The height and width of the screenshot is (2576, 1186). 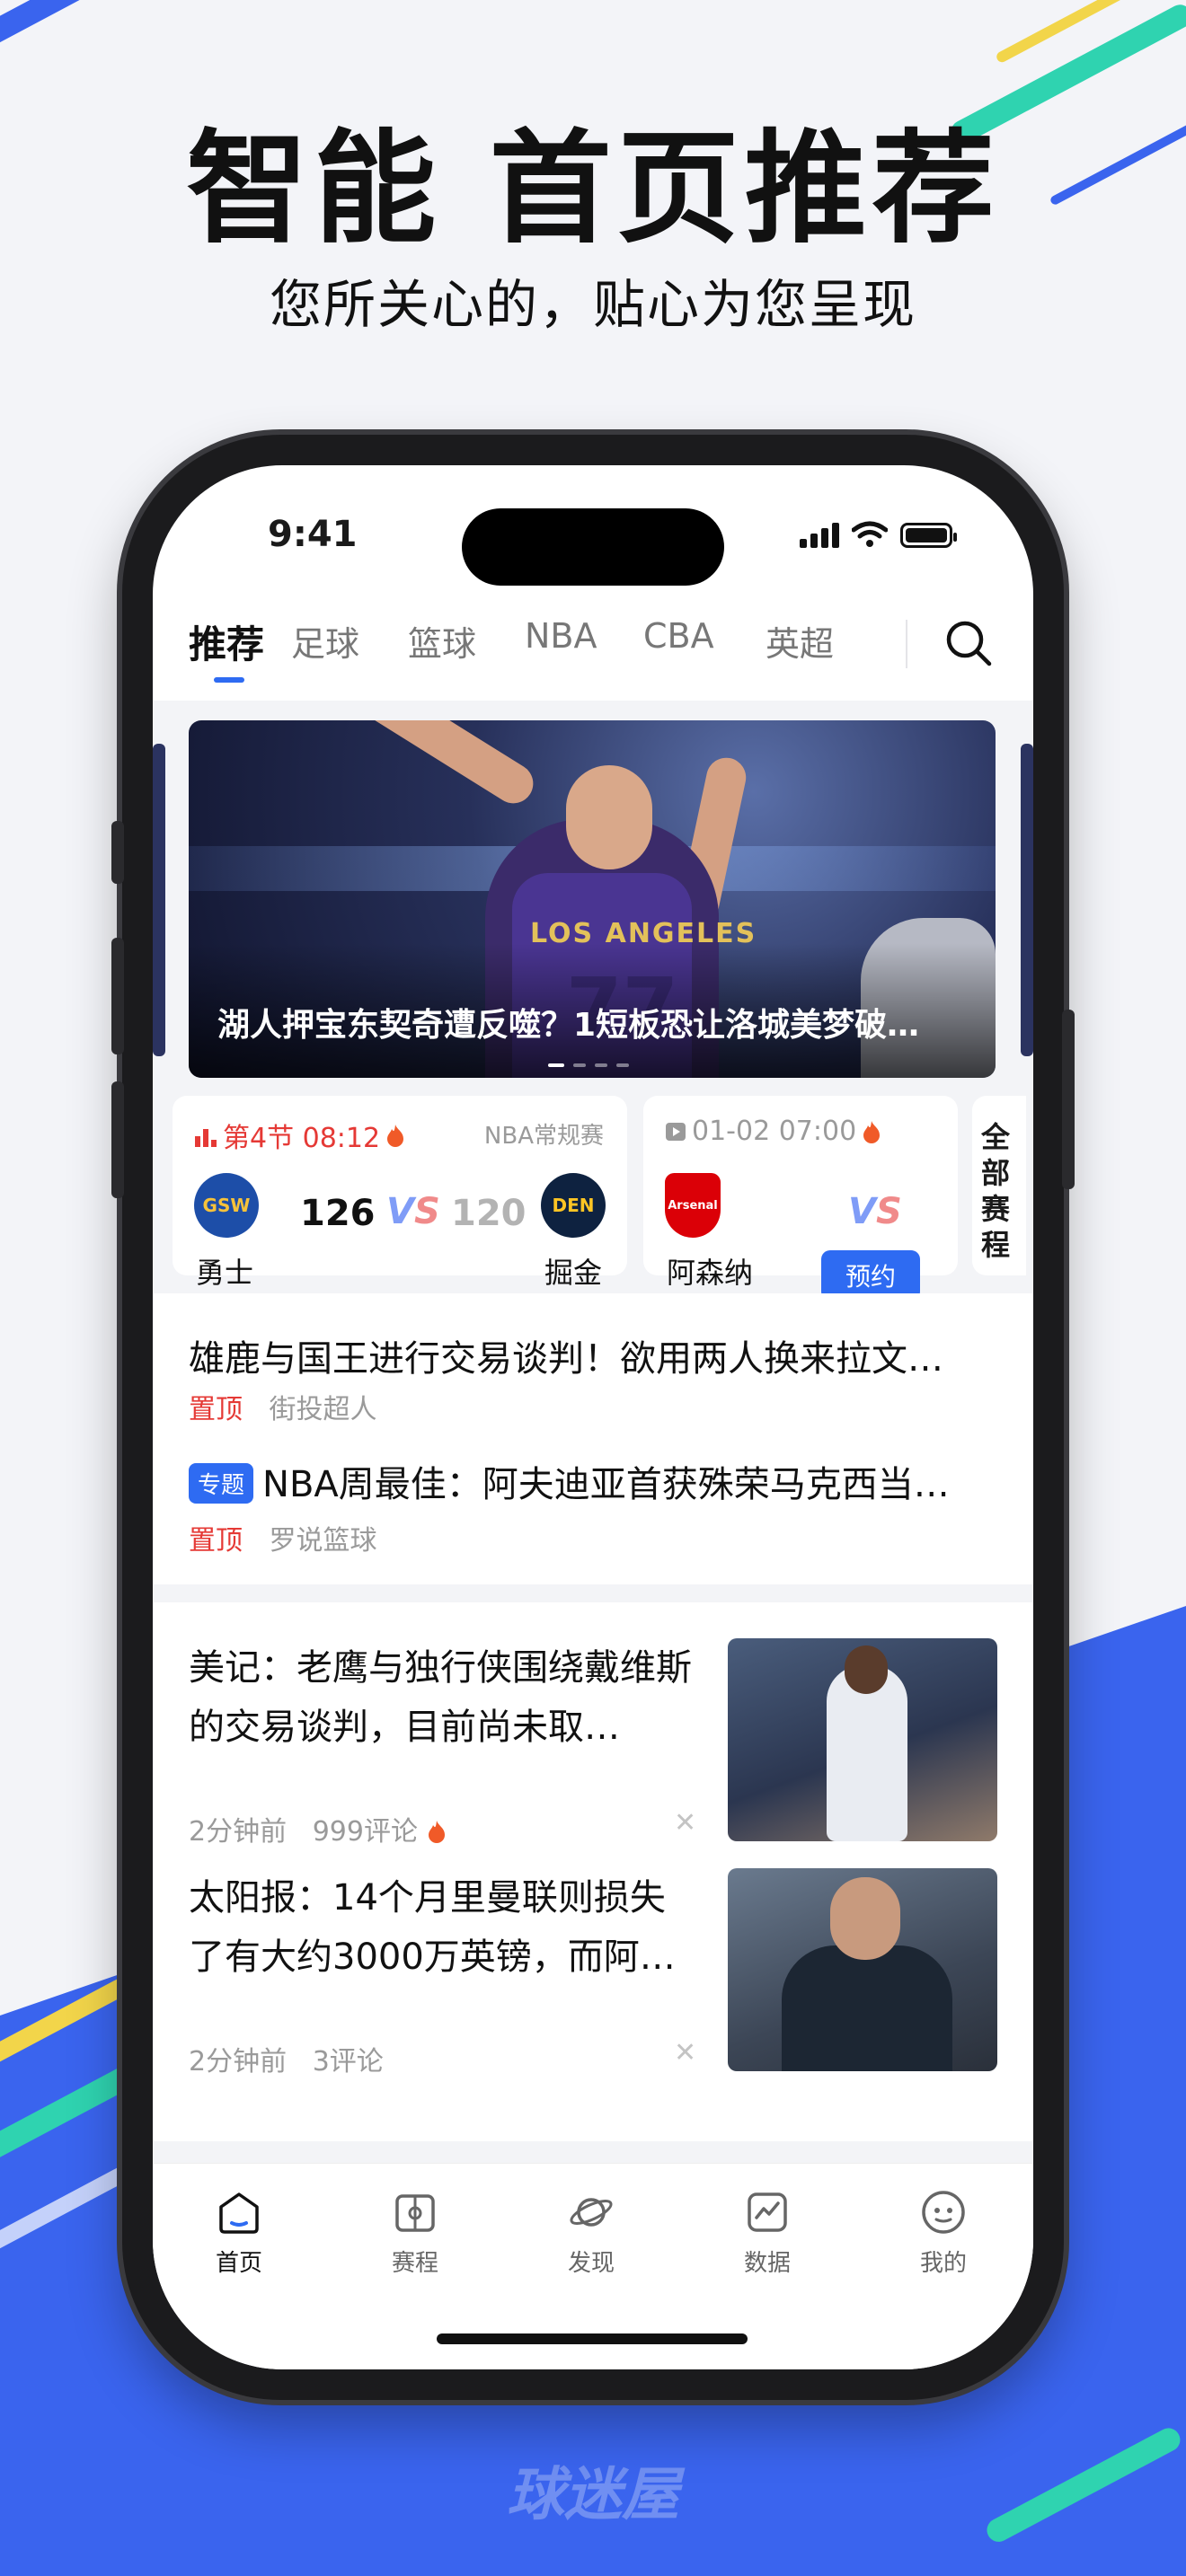 I want to click on profile-icon, so click(x=943, y=2212).